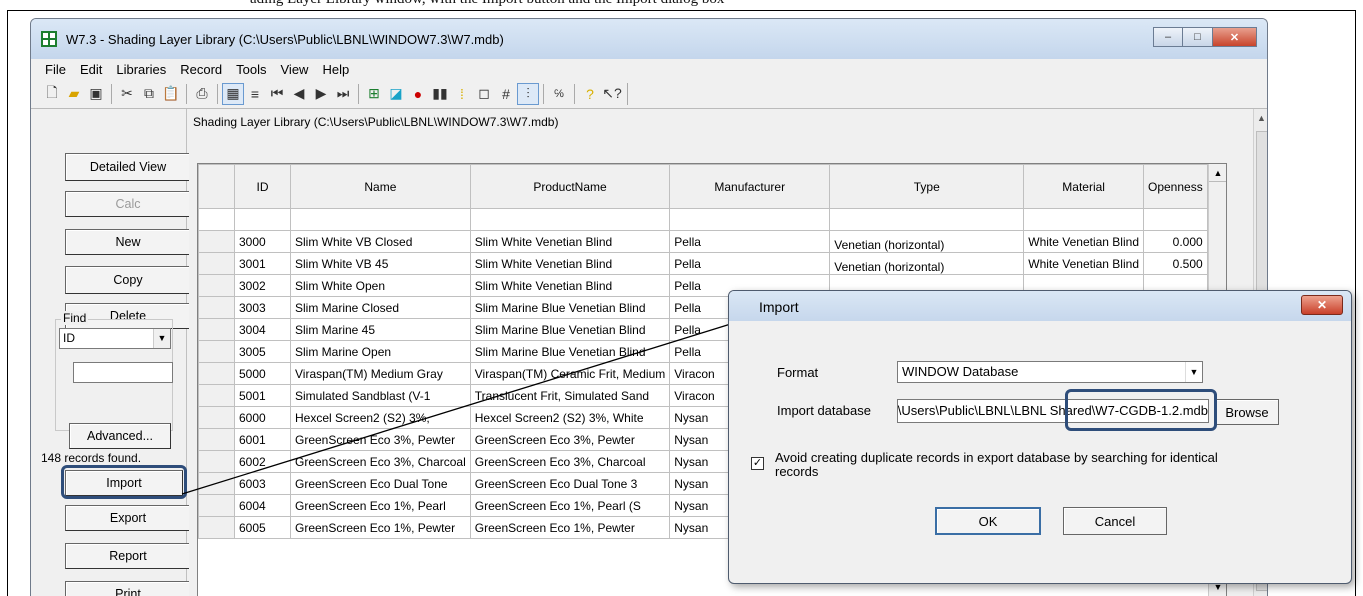 The height and width of the screenshot is (596, 1363). Describe the element at coordinates (380, 505) in the screenshot. I see `table-cell: GreenScreen Eco 1%, Pearl` at that location.